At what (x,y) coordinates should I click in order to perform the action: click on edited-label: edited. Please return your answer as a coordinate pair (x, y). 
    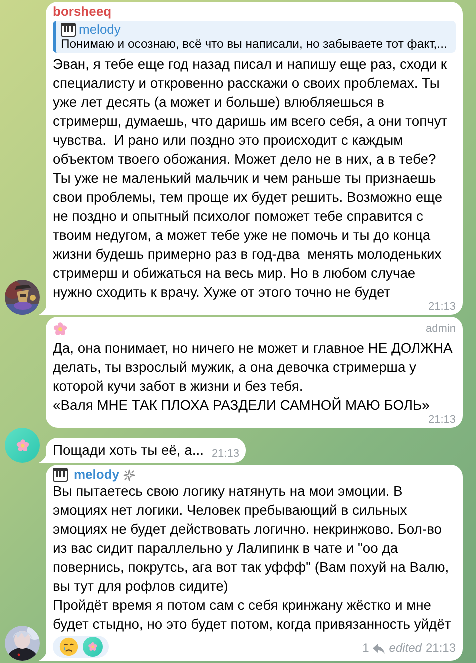
    Looking at the image, I should click on (405, 648).